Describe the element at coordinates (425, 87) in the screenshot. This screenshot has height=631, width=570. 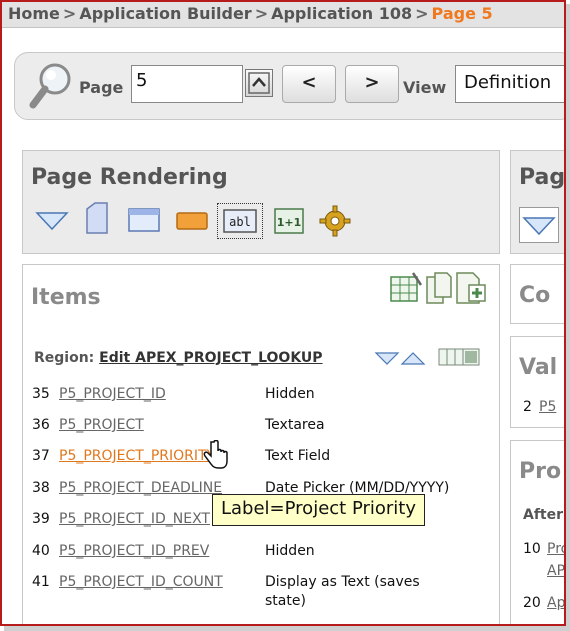
I see `view-label: View` at that location.